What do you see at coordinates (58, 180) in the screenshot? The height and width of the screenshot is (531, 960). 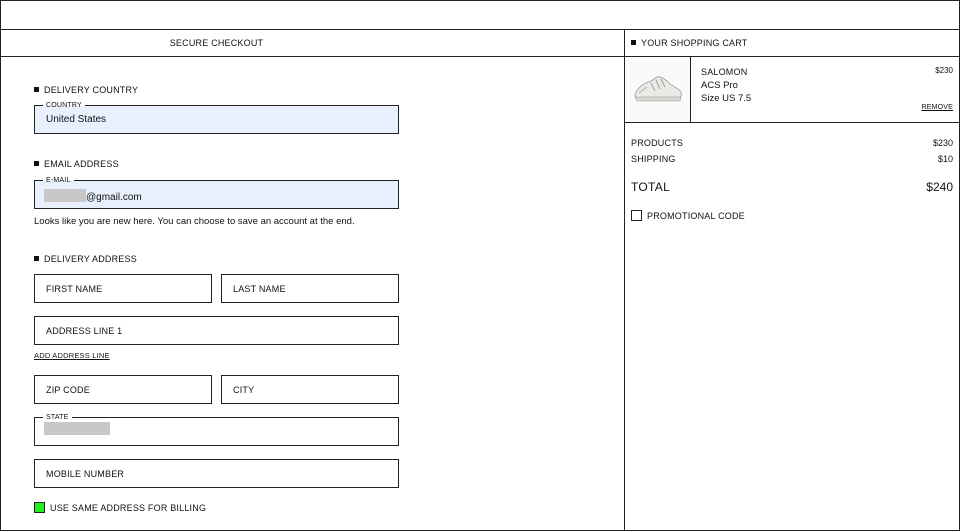 I see `email-legend: E-MAIL` at bounding box center [58, 180].